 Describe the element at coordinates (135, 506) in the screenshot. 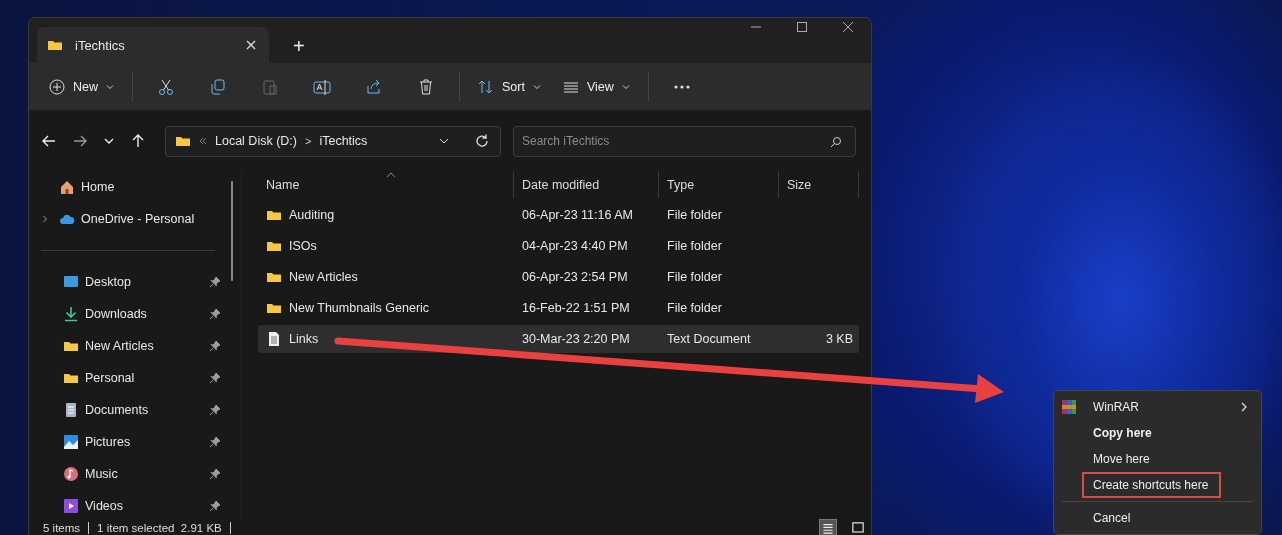

I see `sidebar-item: Videos` at that location.